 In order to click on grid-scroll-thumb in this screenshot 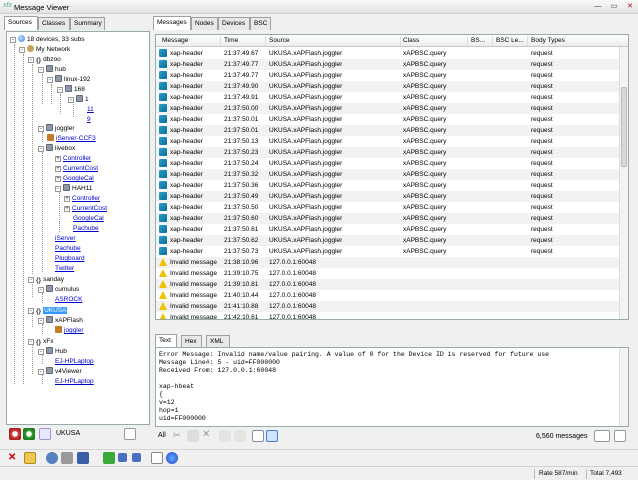, I will do `click(624, 127)`.